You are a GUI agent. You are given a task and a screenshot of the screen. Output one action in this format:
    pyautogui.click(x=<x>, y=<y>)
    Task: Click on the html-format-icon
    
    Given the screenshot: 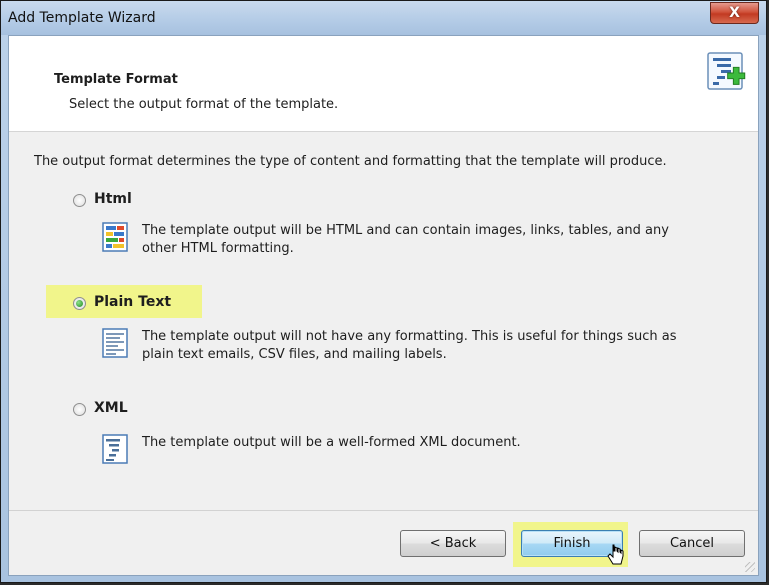 What is the action you would take?
    pyautogui.click(x=115, y=237)
    